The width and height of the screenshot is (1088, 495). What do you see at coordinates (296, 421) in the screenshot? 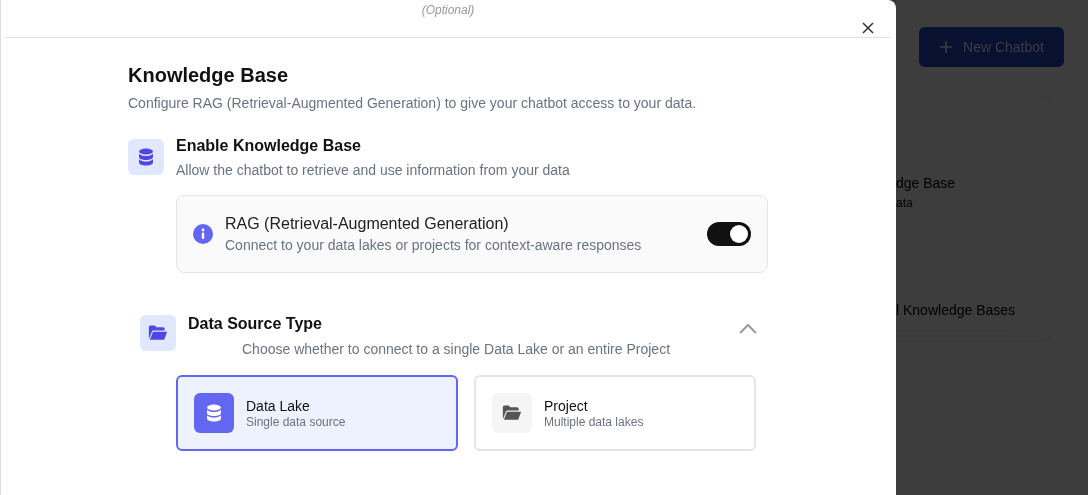
I see `option-caption: Single data source` at bounding box center [296, 421].